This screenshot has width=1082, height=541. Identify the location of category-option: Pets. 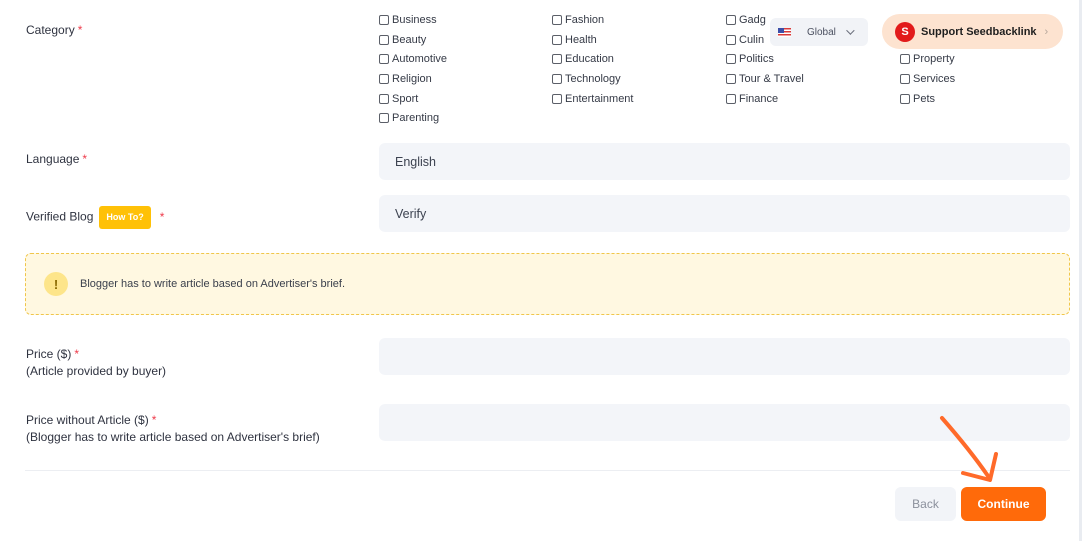
(917, 99).